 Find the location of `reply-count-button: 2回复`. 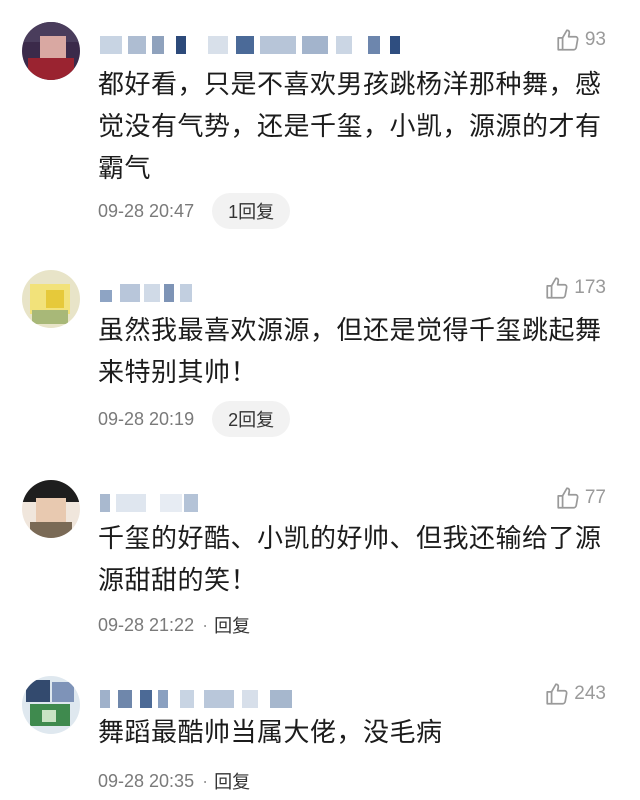

reply-count-button: 2回复 is located at coordinates (251, 419).